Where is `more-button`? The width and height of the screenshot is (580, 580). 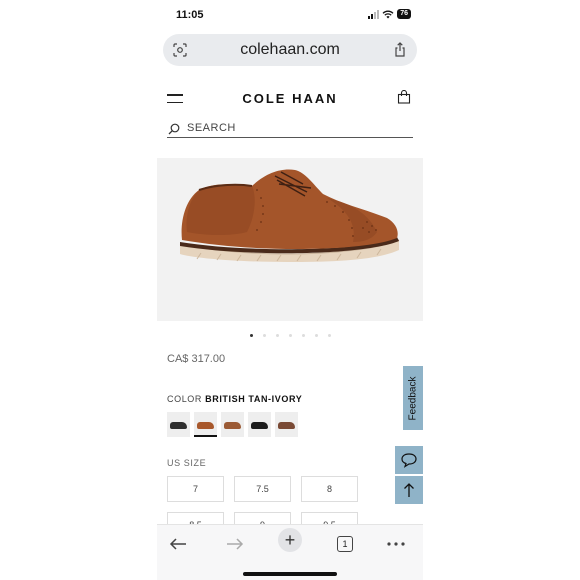 more-button is located at coordinates (396, 544).